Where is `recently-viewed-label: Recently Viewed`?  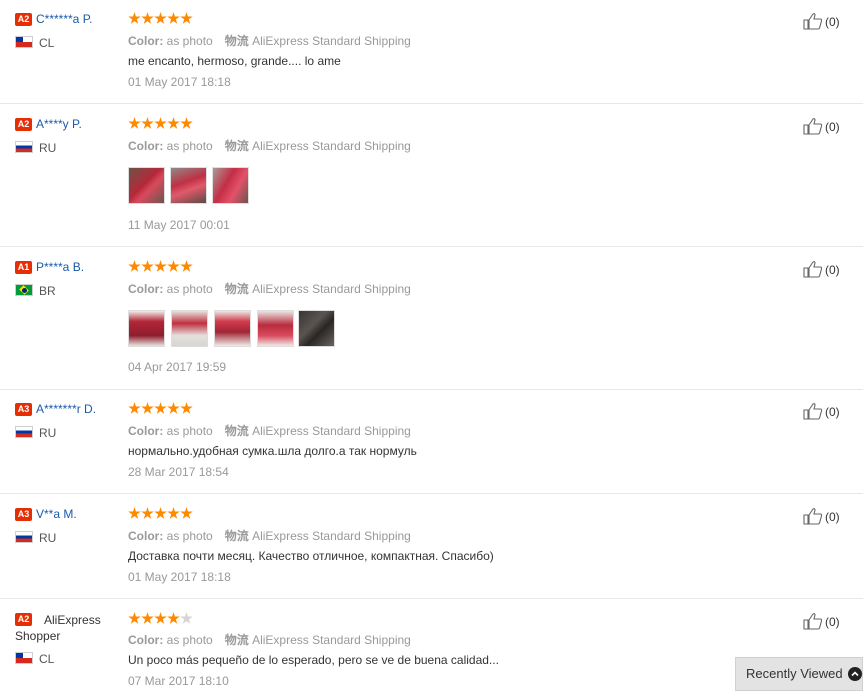 recently-viewed-label: Recently Viewed is located at coordinates (794, 673).